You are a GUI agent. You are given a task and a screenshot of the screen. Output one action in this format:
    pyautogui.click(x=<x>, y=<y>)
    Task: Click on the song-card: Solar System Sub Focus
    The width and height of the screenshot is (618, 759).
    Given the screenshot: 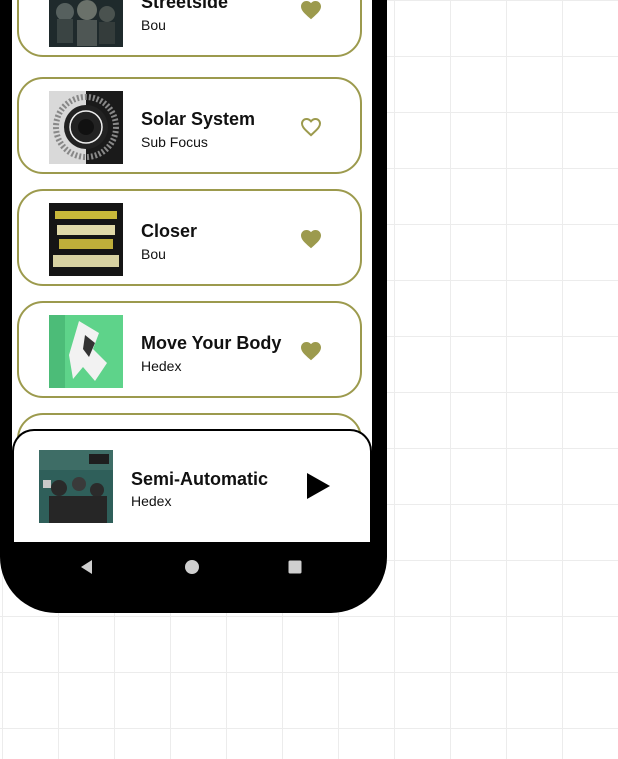 What is the action you would take?
    pyautogui.click(x=189, y=125)
    